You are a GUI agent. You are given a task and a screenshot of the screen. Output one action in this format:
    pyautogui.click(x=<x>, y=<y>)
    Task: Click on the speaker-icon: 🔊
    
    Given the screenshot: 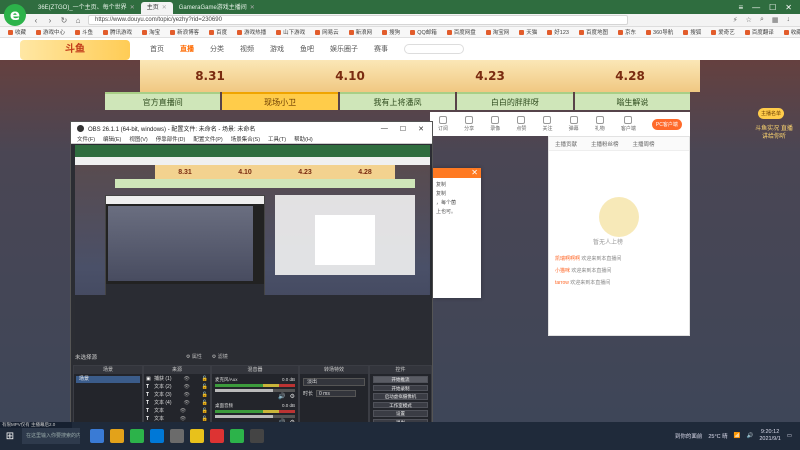 What is the action you would take?
    pyautogui.click(x=281, y=396)
    